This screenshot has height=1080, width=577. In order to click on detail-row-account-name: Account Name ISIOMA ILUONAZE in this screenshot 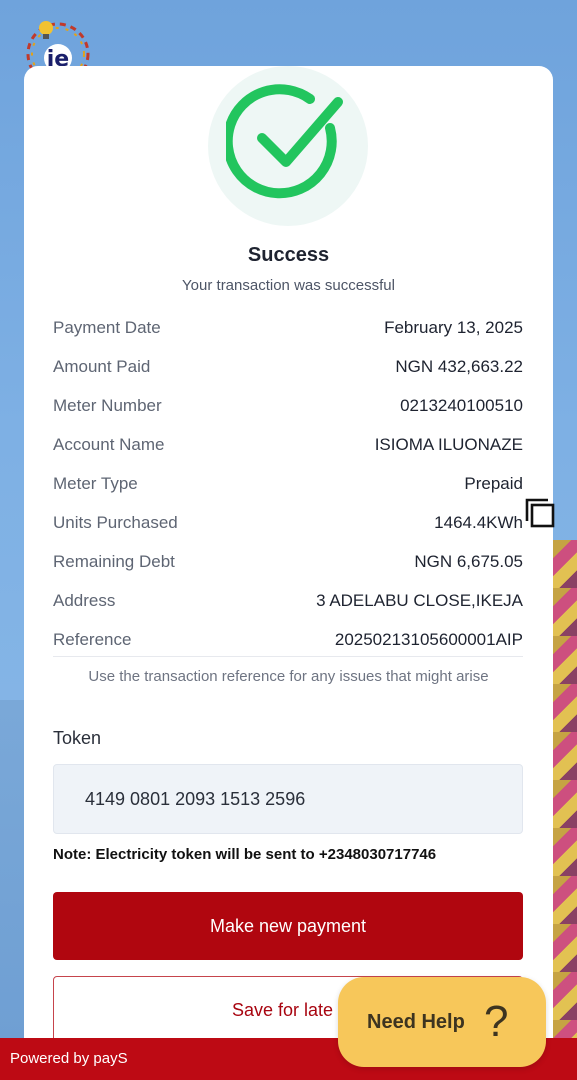, I will do `click(288, 445)`.